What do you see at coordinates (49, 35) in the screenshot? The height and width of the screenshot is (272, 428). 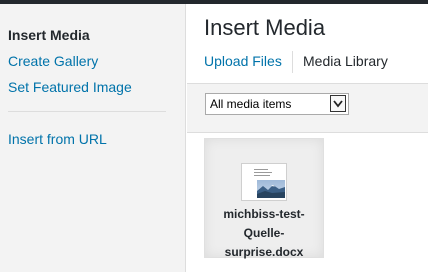 I see `menu-item-insert-media: Insert Media` at bounding box center [49, 35].